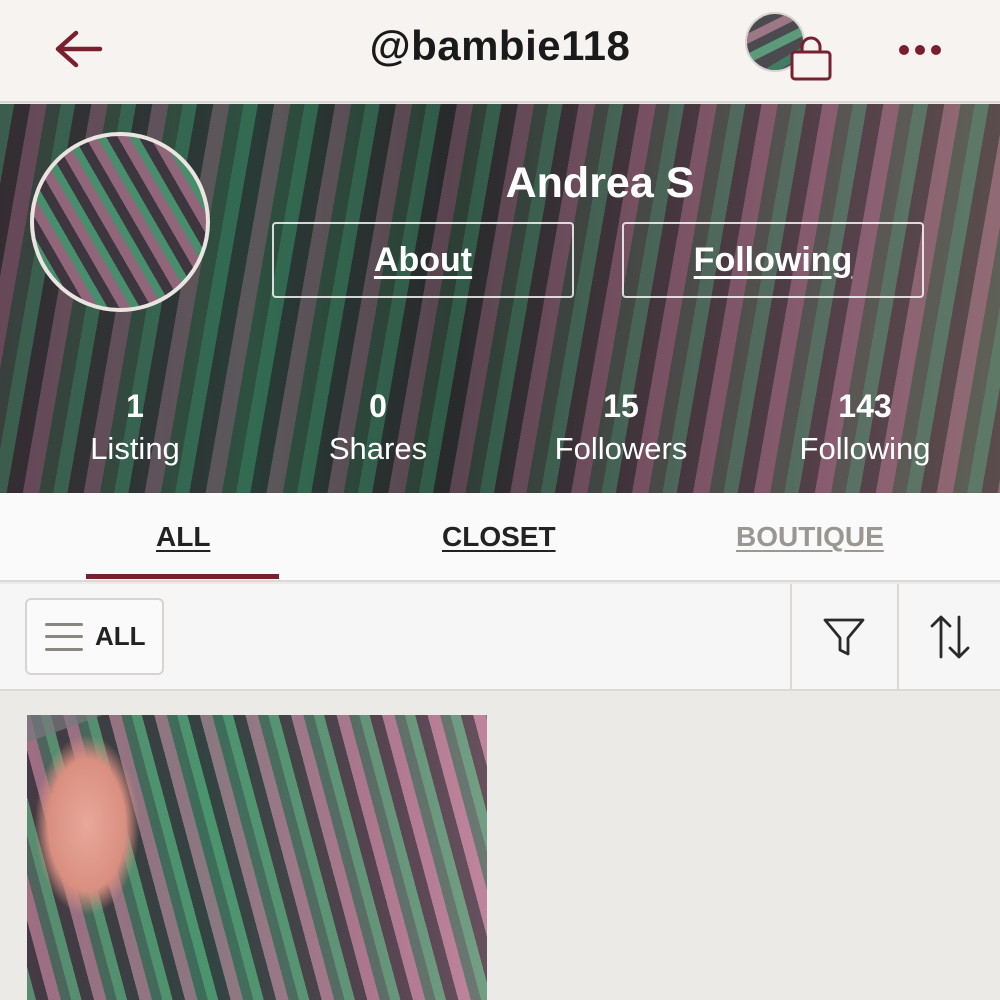  Describe the element at coordinates (920, 50) in the screenshot. I see `more-options-button` at that location.